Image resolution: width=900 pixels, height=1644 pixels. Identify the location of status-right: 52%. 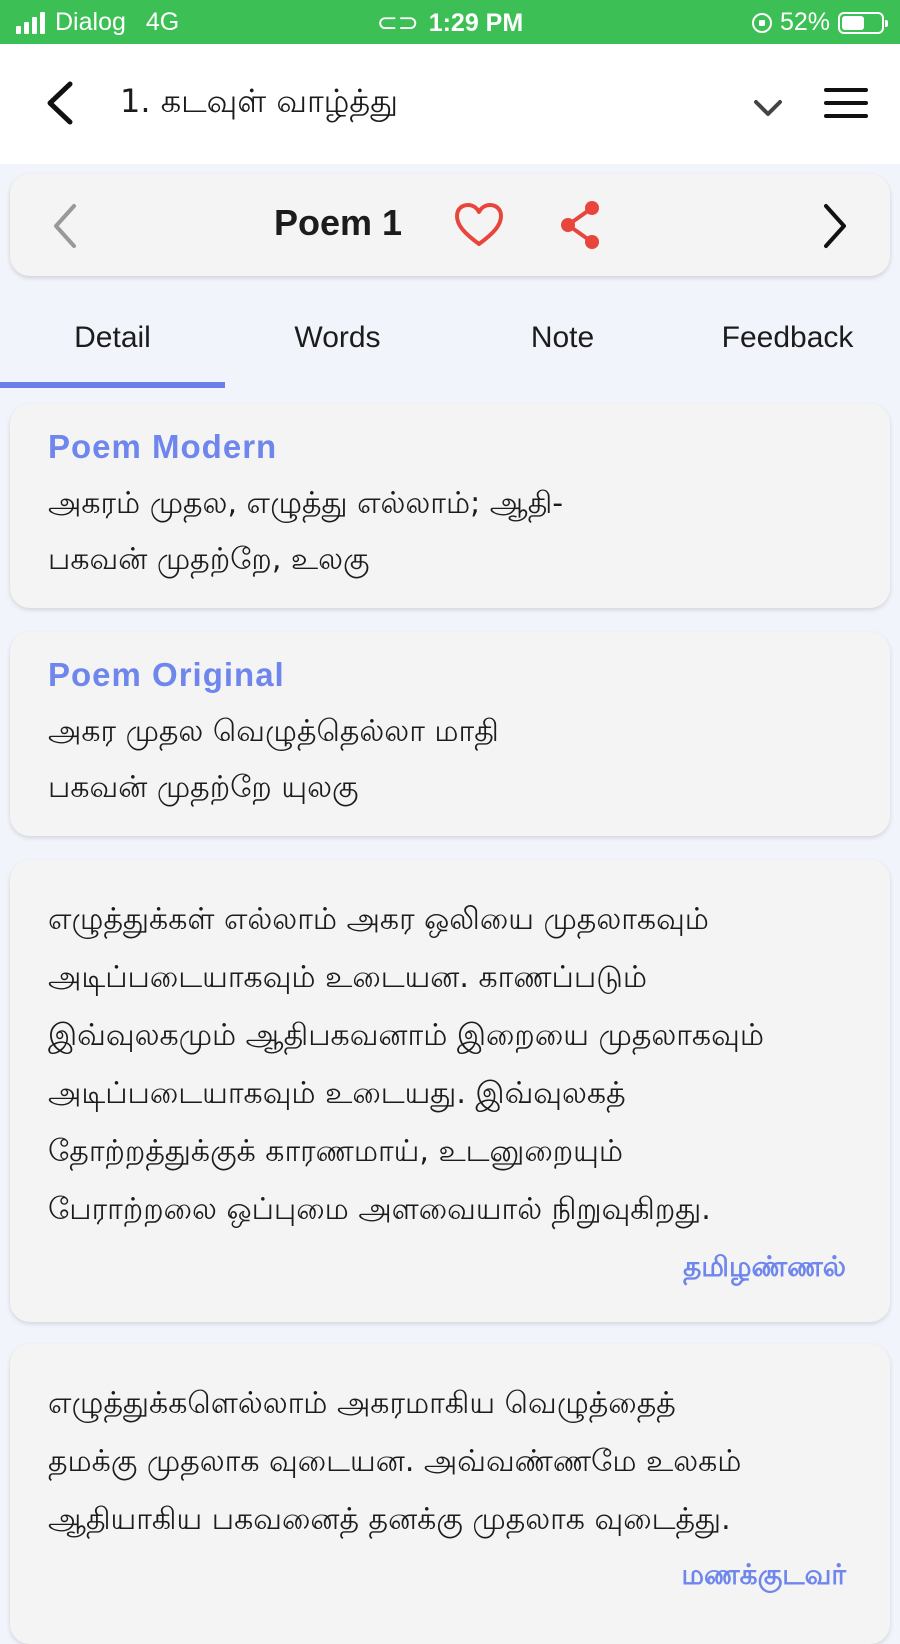
(819, 22).